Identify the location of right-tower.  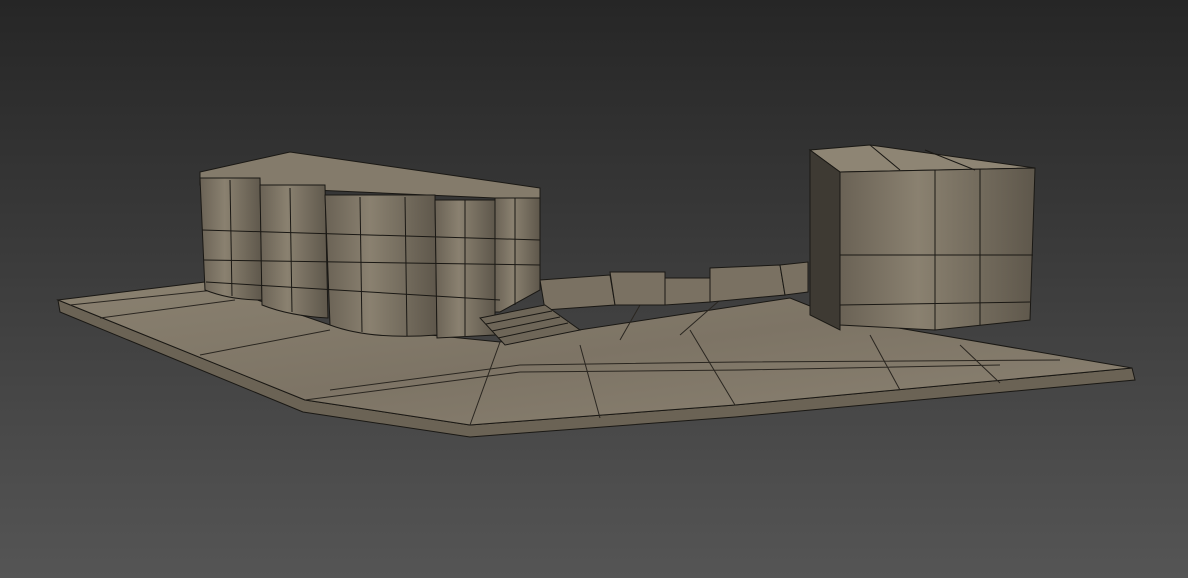
(922, 237).